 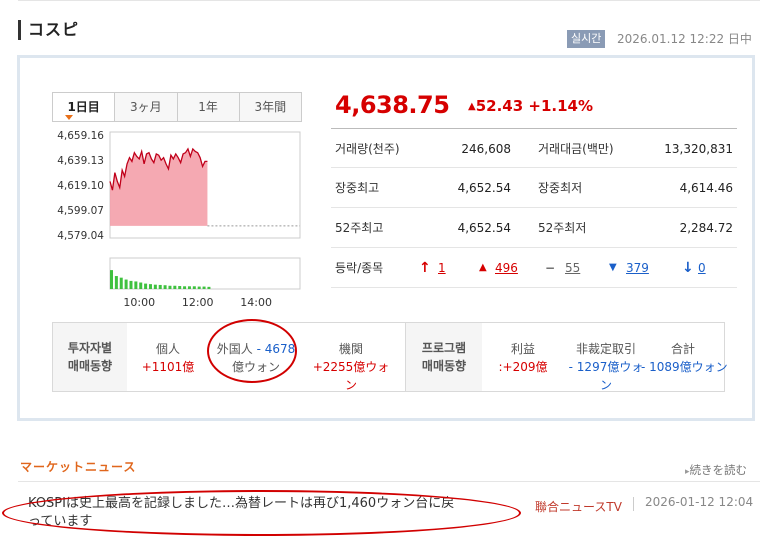 I want to click on investor-header-line2: 매매동향, so click(x=90, y=366).